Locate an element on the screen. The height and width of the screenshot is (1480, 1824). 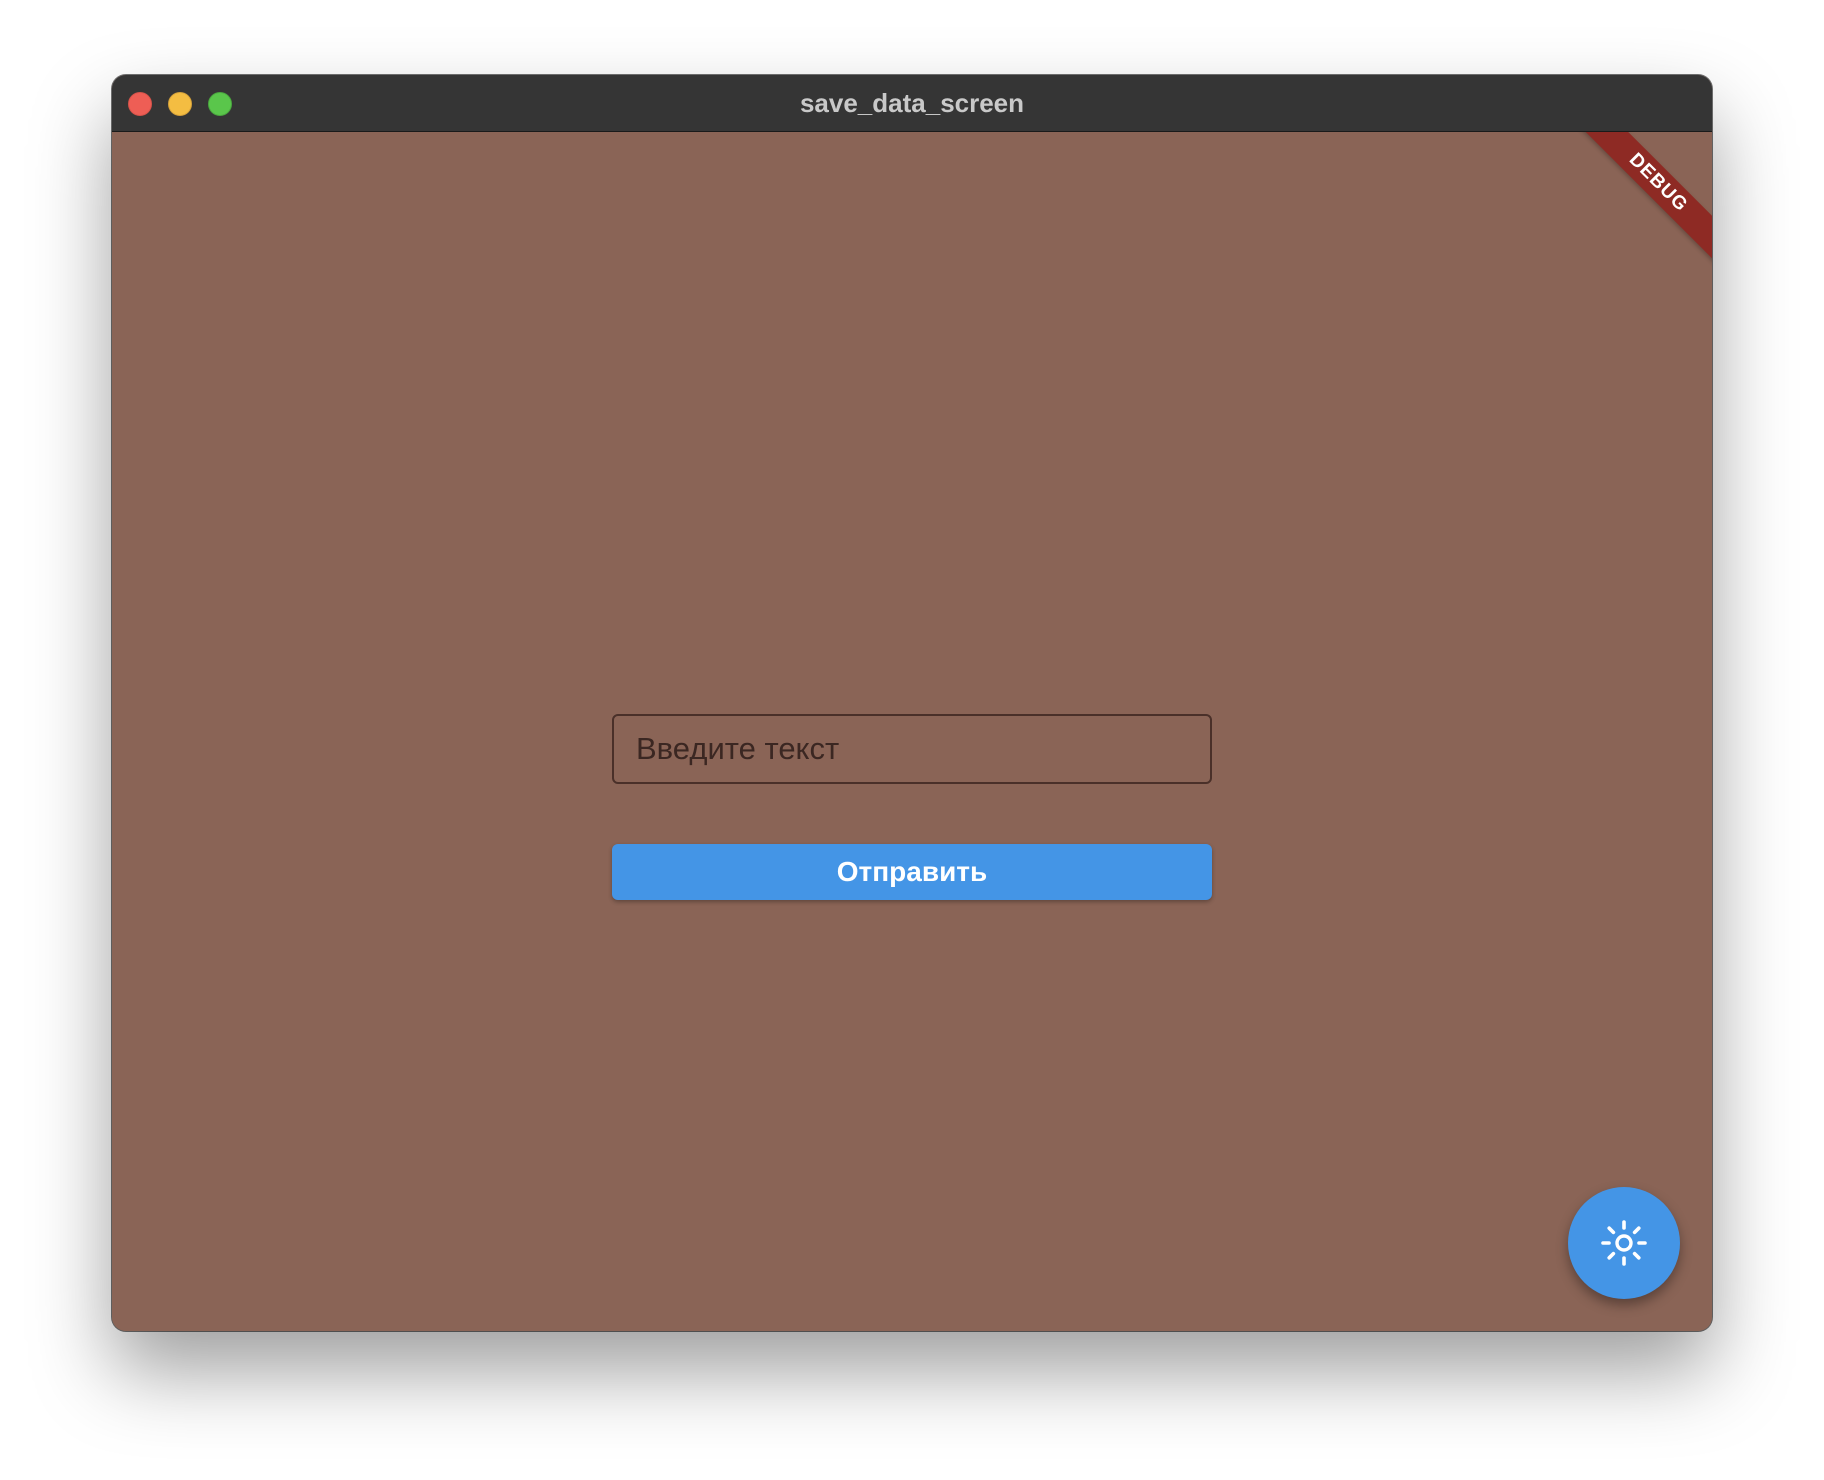
brightness-icon is located at coordinates (1624, 1243).